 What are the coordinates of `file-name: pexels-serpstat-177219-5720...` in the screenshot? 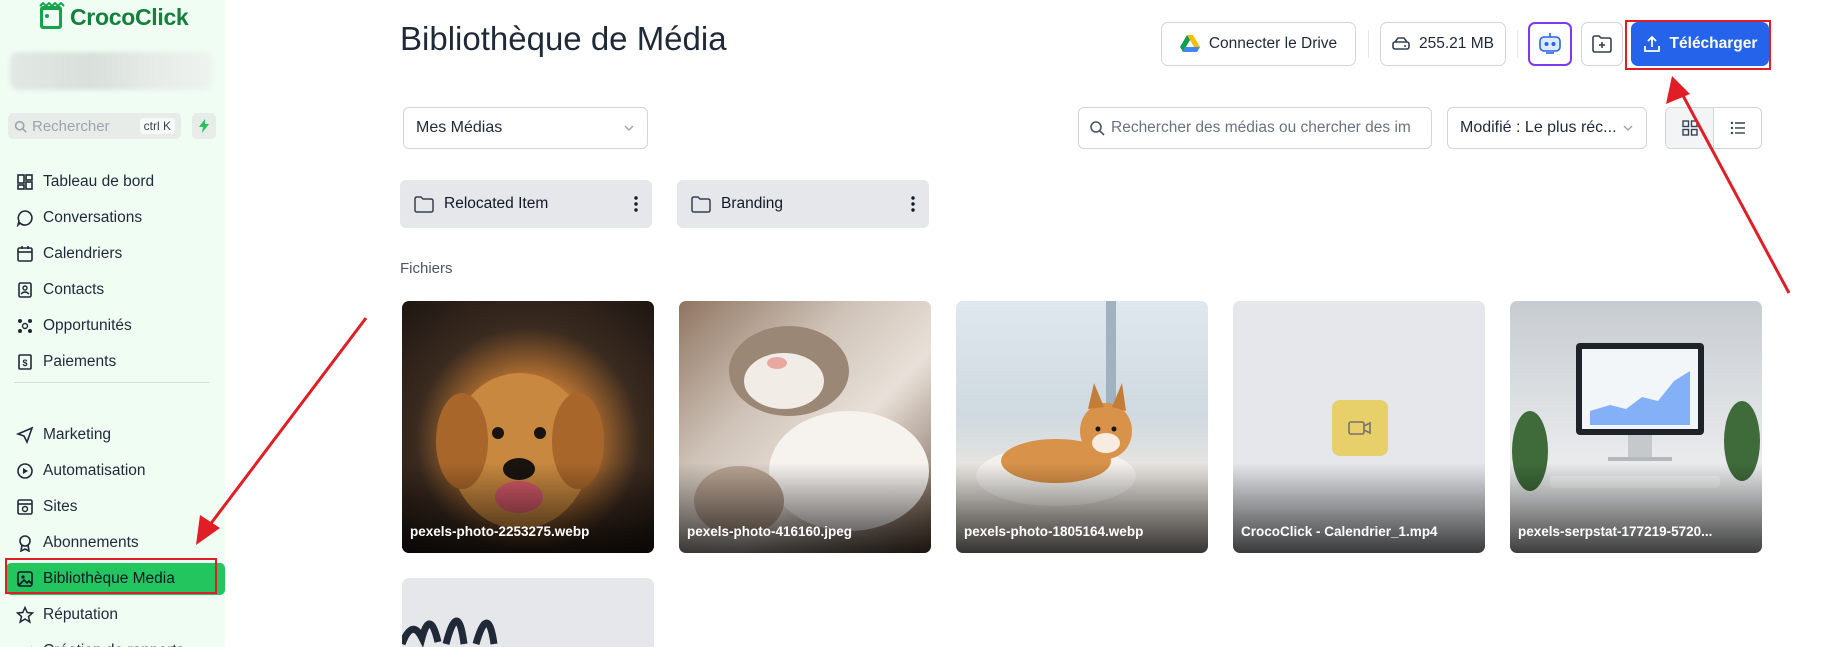 It's located at (1615, 531).